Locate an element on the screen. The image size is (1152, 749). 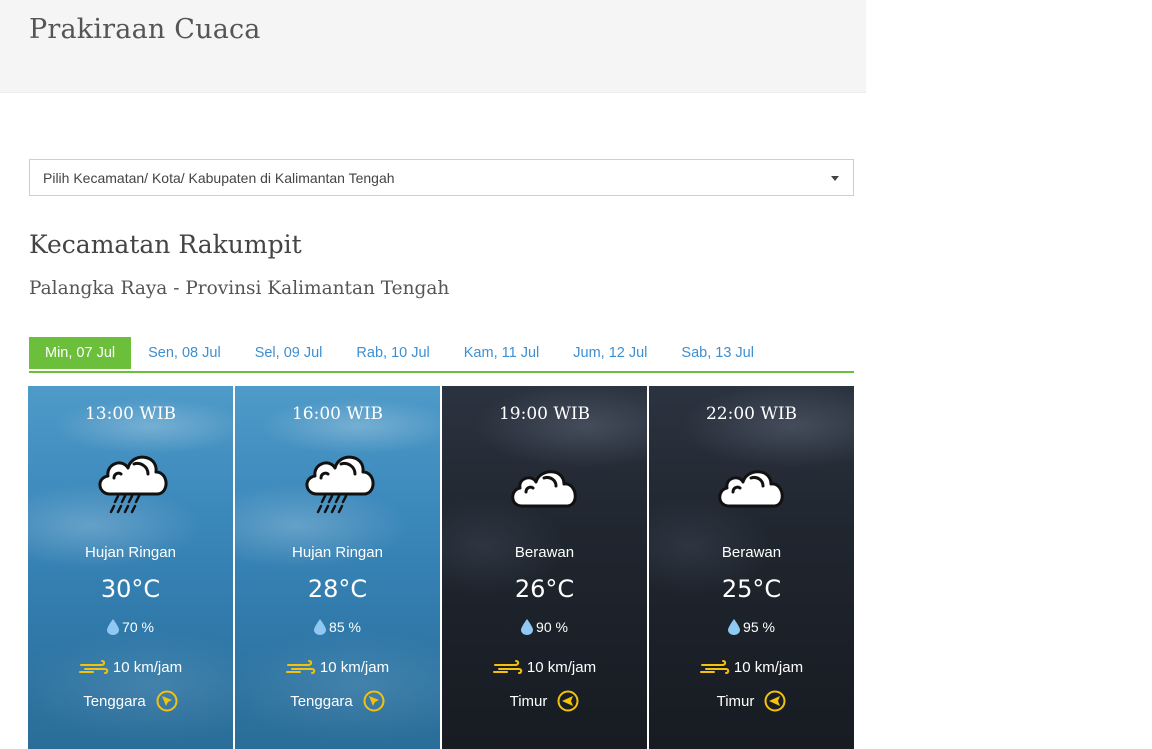
forecast-temperature: 28°C is located at coordinates (337, 589).